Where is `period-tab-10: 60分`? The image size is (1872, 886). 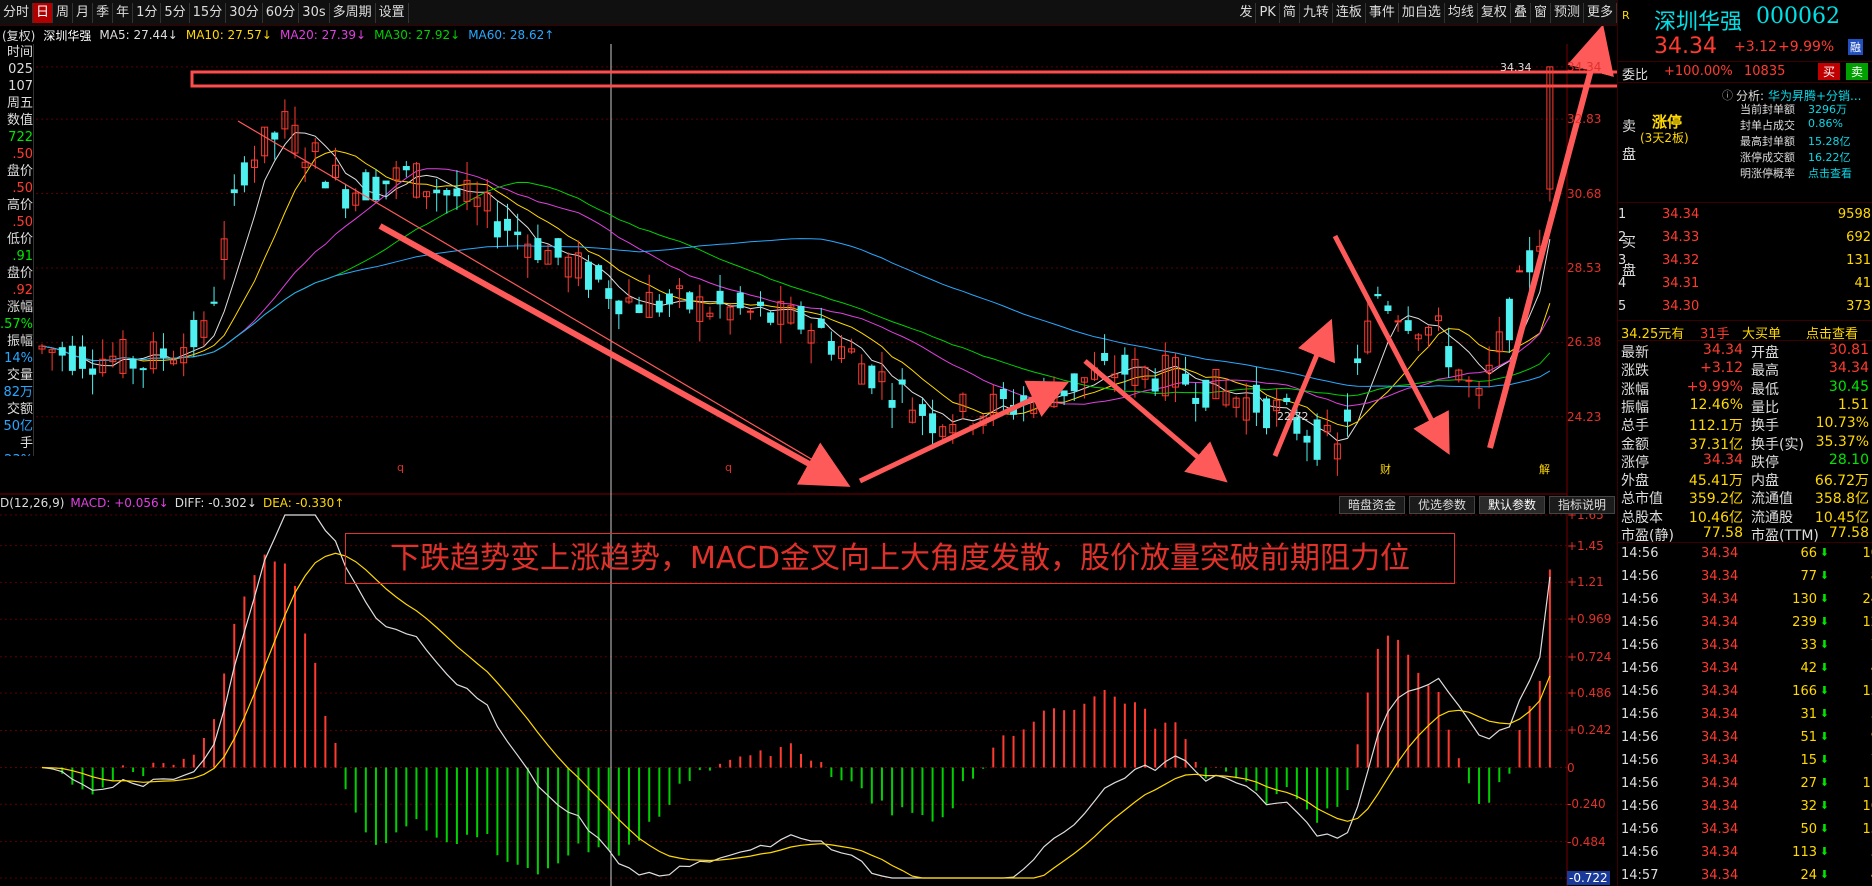
period-tab-10: 60分 is located at coordinates (281, 12).